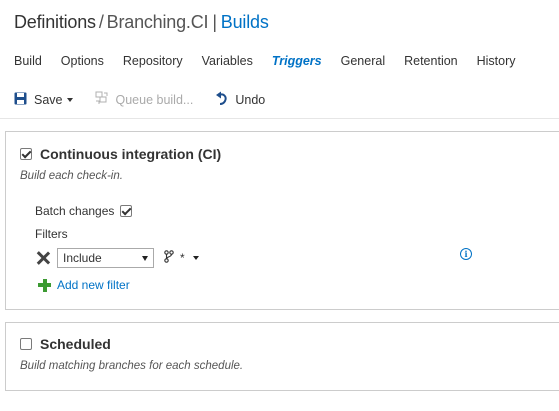  Describe the element at coordinates (431, 61) in the screenshot. I see `tab-retention: Retention` at that location.